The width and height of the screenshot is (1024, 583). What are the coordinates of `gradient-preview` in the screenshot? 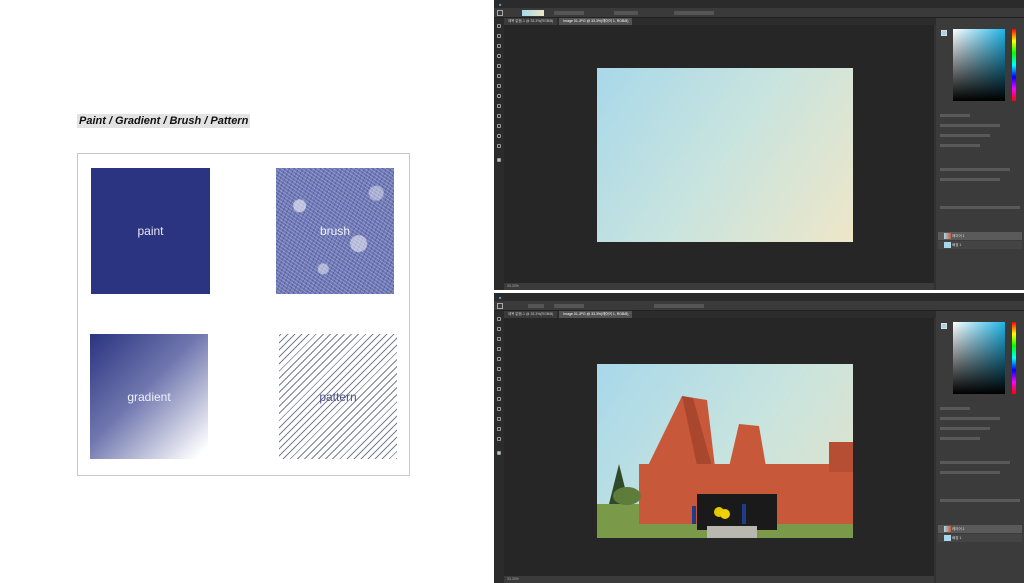 It's located at (533, 13).